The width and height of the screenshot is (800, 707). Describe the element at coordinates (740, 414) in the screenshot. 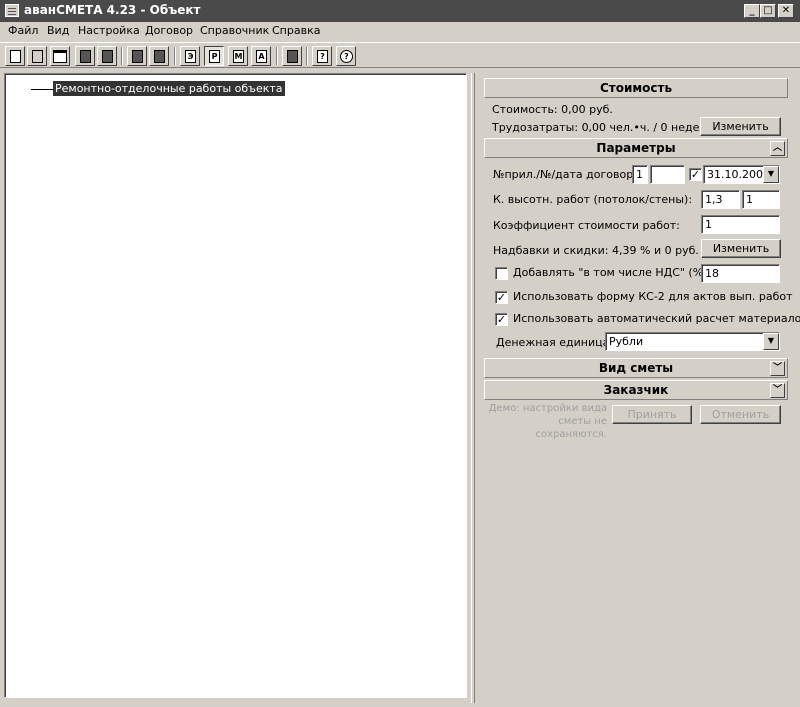

I see `cancel-button: Отменить` at that location.